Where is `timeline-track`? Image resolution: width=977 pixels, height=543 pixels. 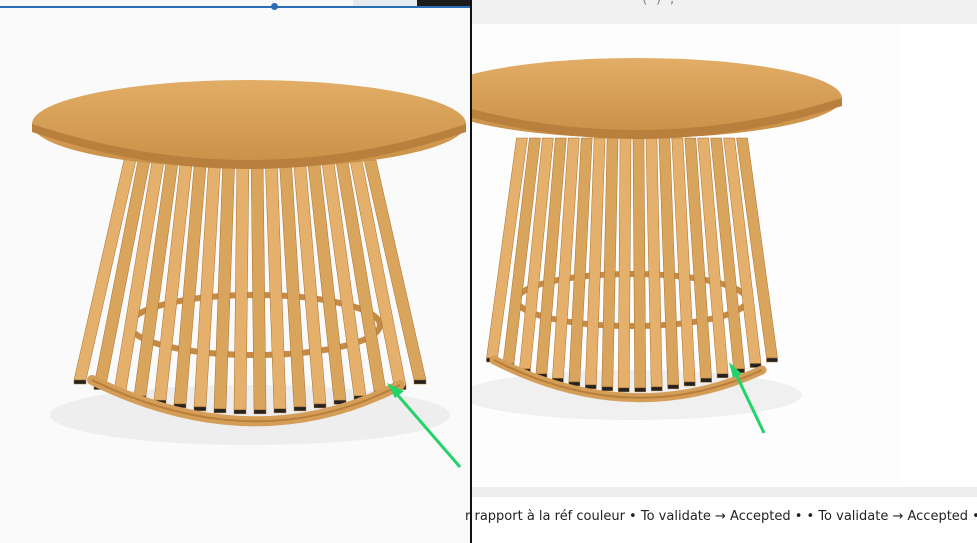 timeline-track is located at coordinates (235, 7).